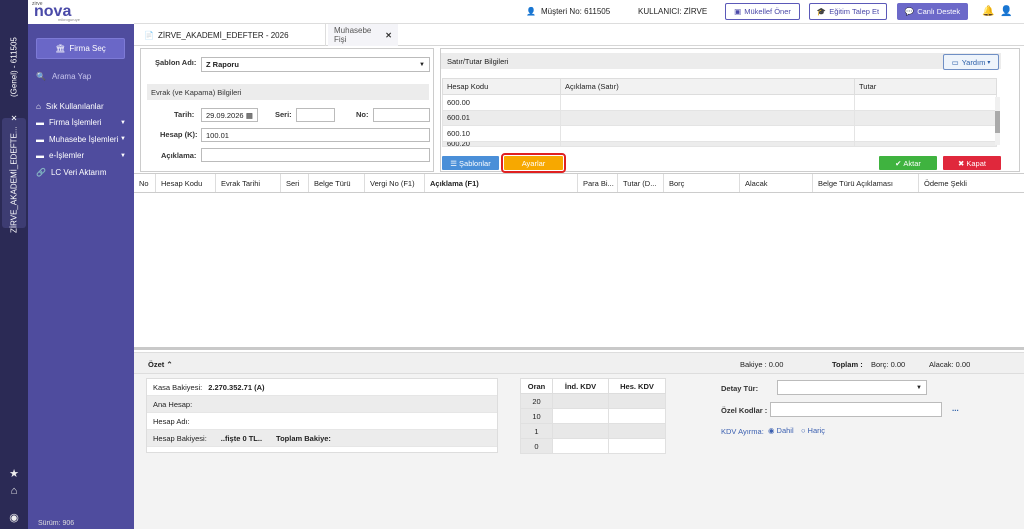 This screenshot has width=1024, height=529. I want to click on star-icon: ★, so click(14, 473).